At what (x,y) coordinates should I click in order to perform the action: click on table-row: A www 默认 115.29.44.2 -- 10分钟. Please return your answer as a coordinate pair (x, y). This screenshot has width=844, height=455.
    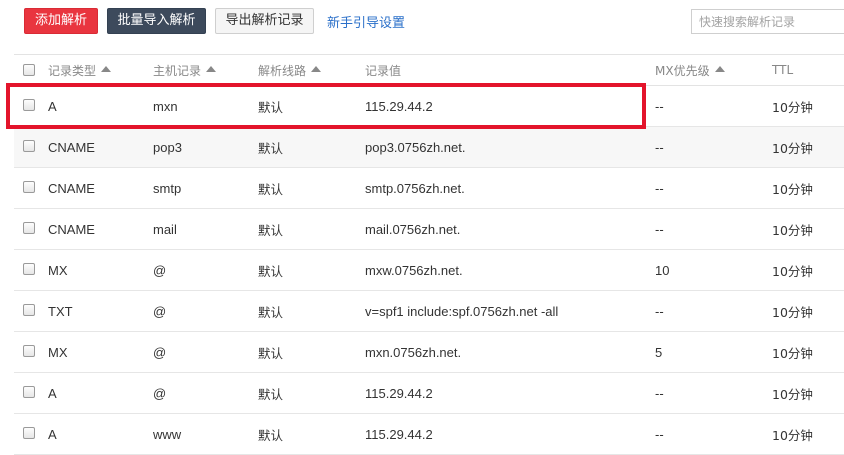
    Looking at the image, I should click on (429, 434).